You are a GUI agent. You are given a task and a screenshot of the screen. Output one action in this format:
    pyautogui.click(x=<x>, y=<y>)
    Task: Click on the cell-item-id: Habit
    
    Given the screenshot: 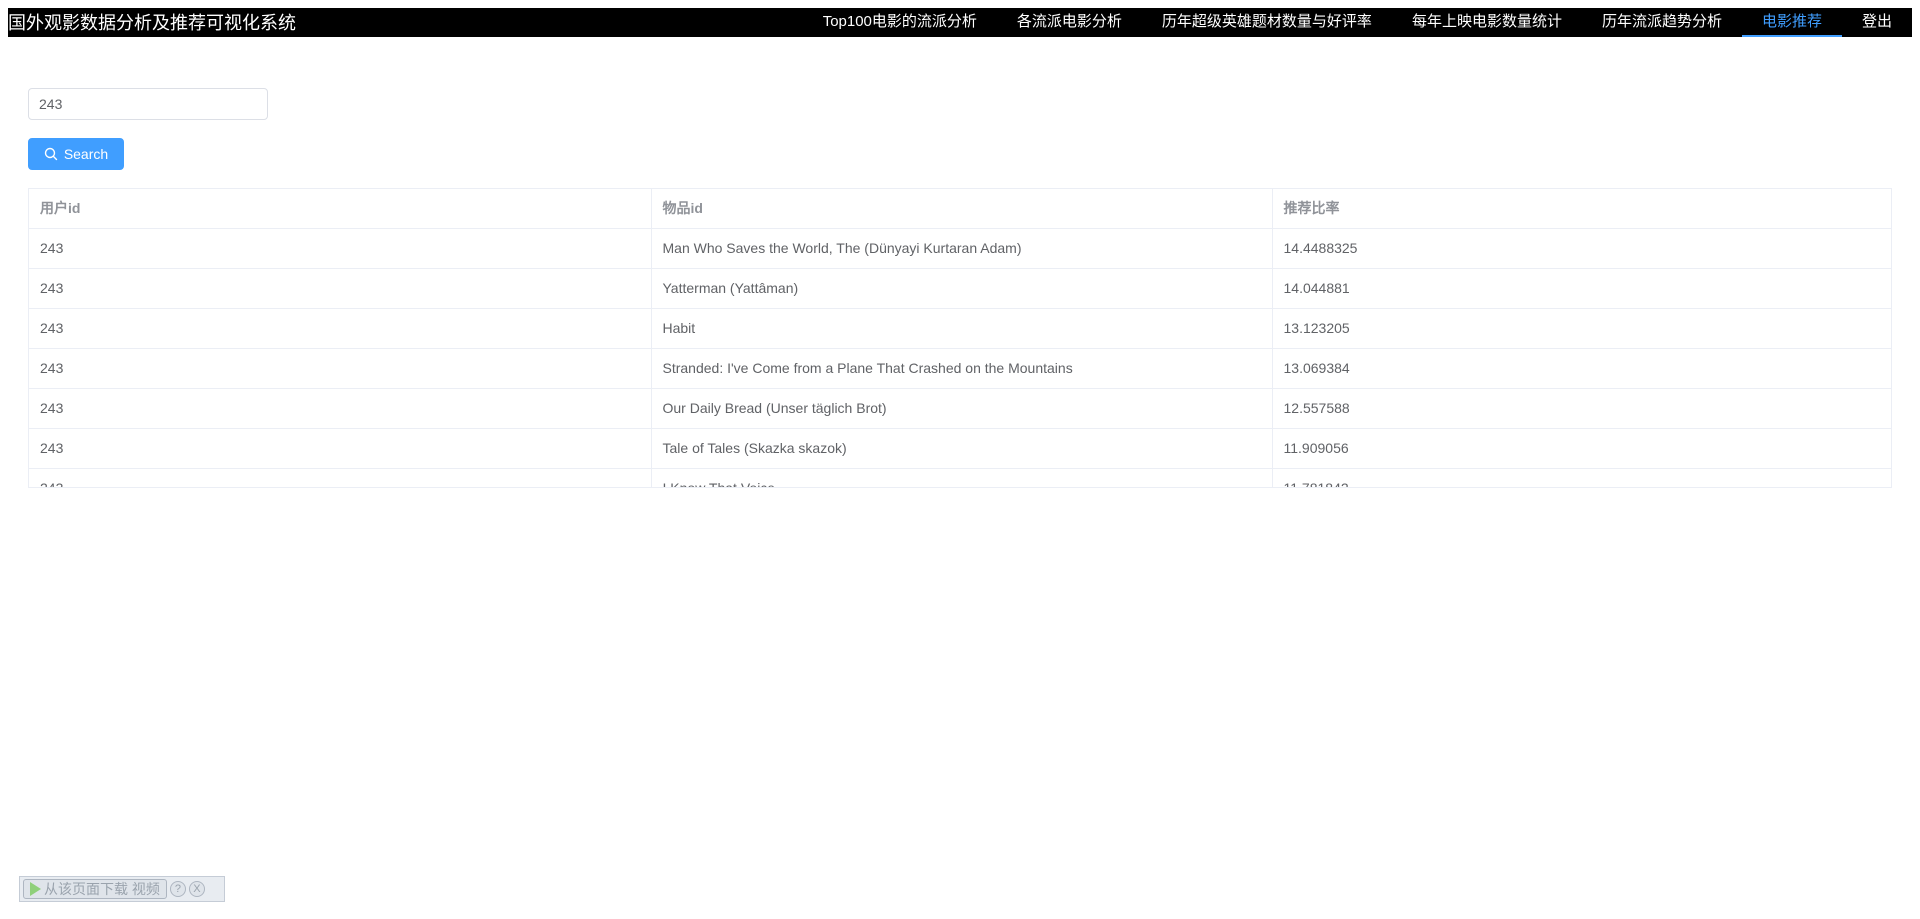 What is the action you would take?
    pyautogui.click(x=962, y=328)
    